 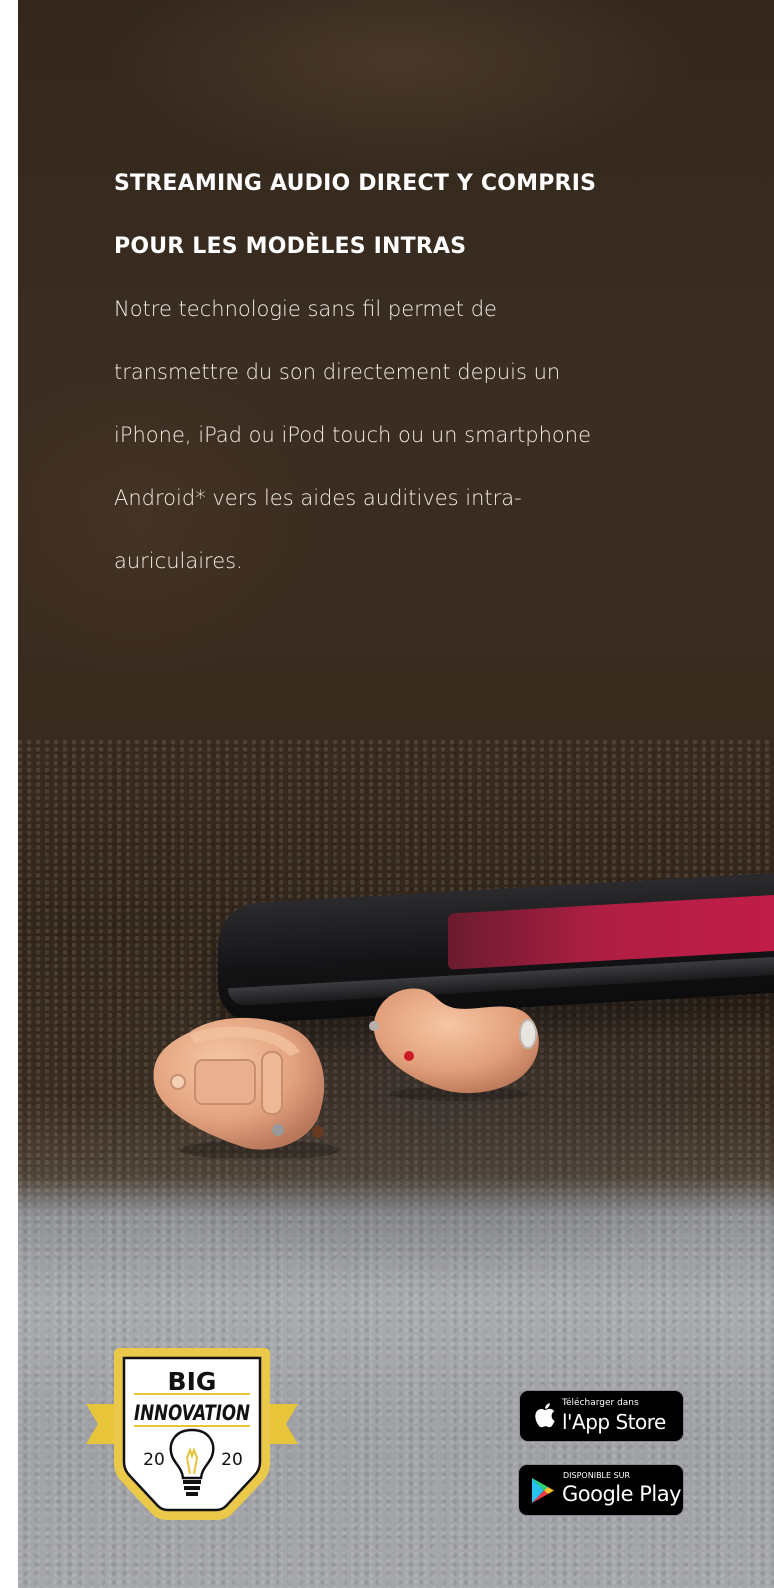 I want to click on app-store-small-label: Télécharger dans, so click(x=600, y=1403).